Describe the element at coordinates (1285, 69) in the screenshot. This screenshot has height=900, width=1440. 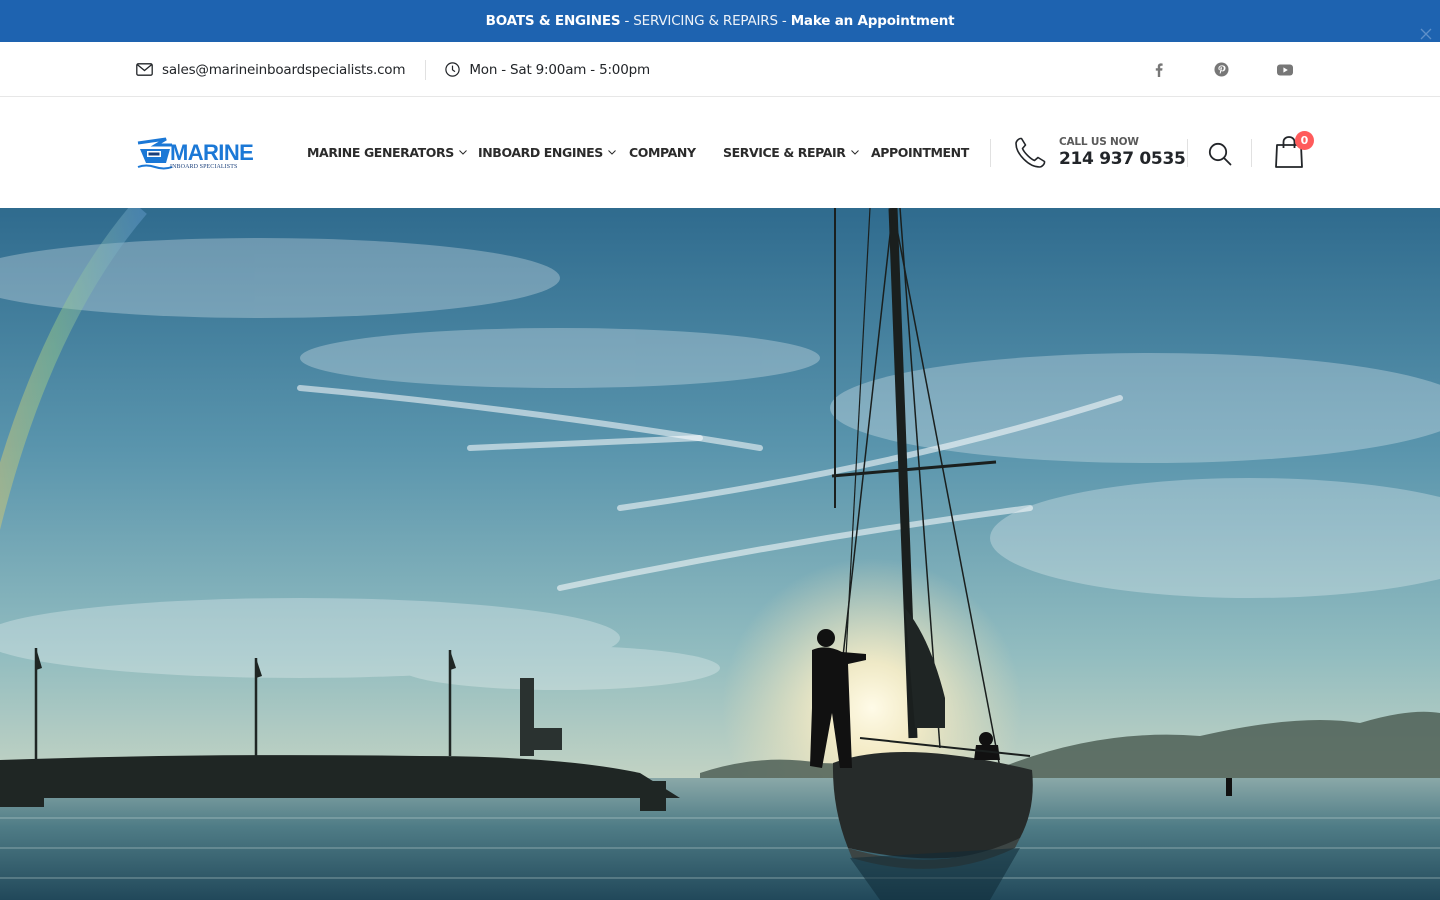
I see `youtube-icon` at that location.